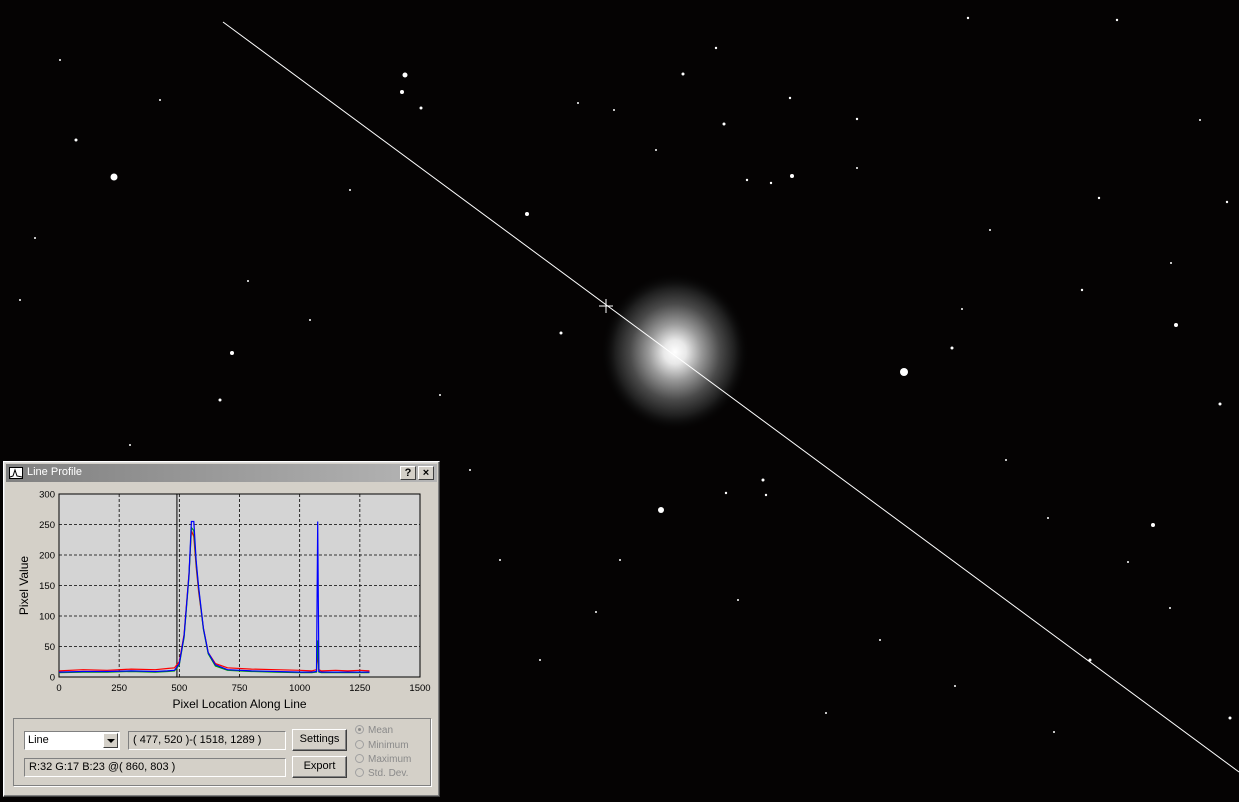 This screenshot has height=802, width=1239. I want to click on radio-std-dev: Std. Dev., so click(381, 773).